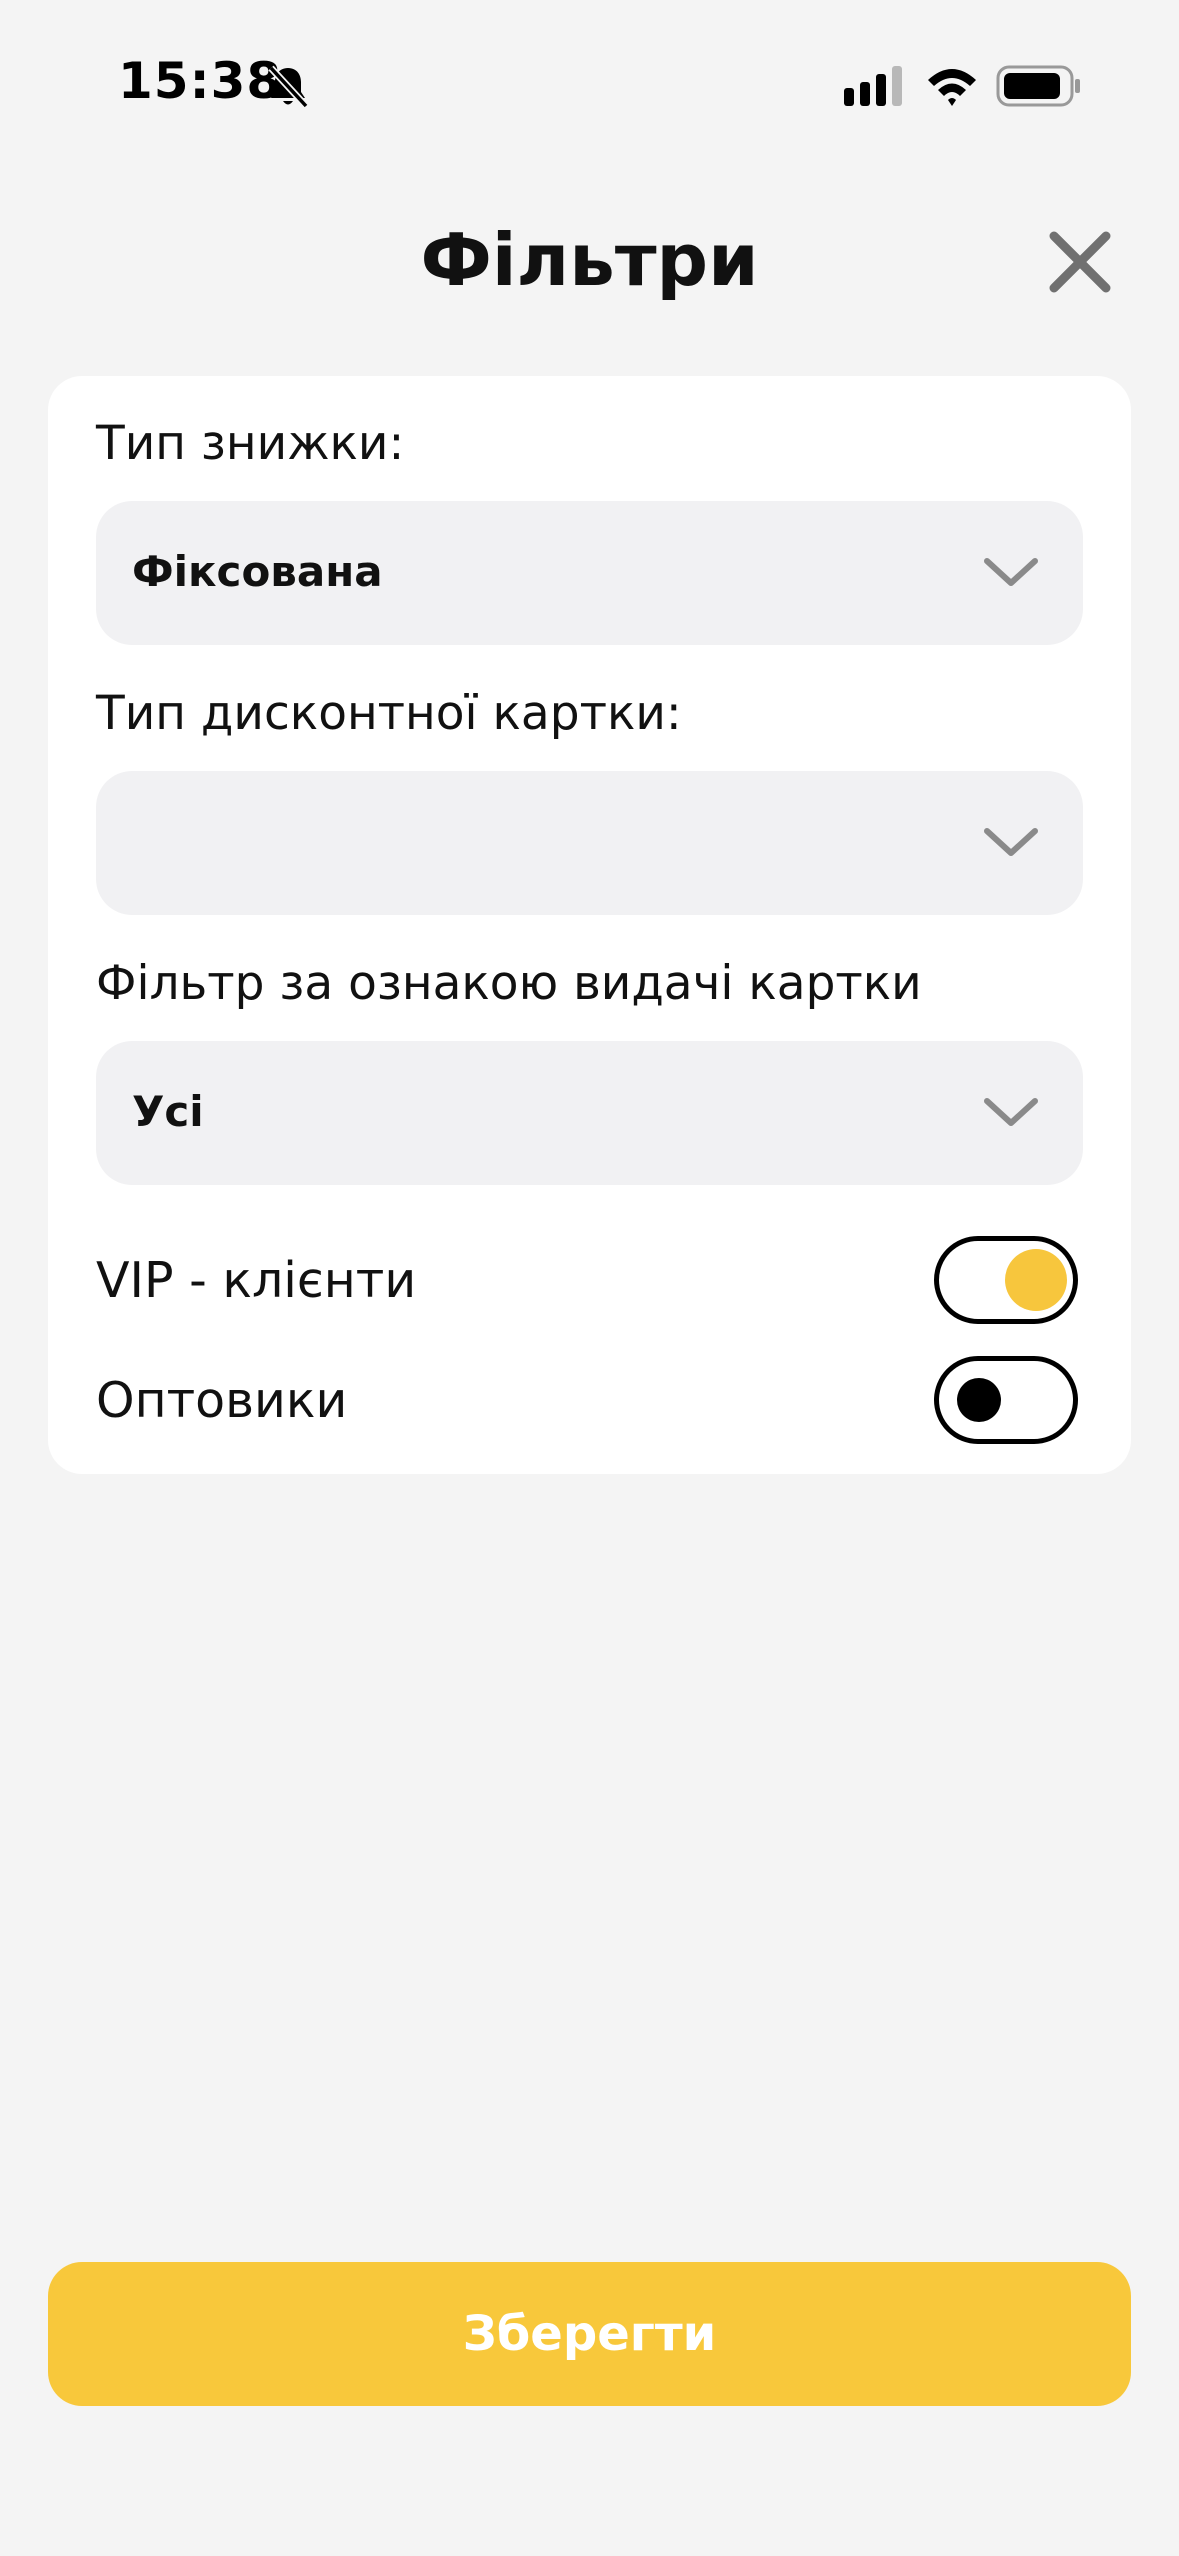  I want to click on page-title: Фільтри, so click(589, 260).